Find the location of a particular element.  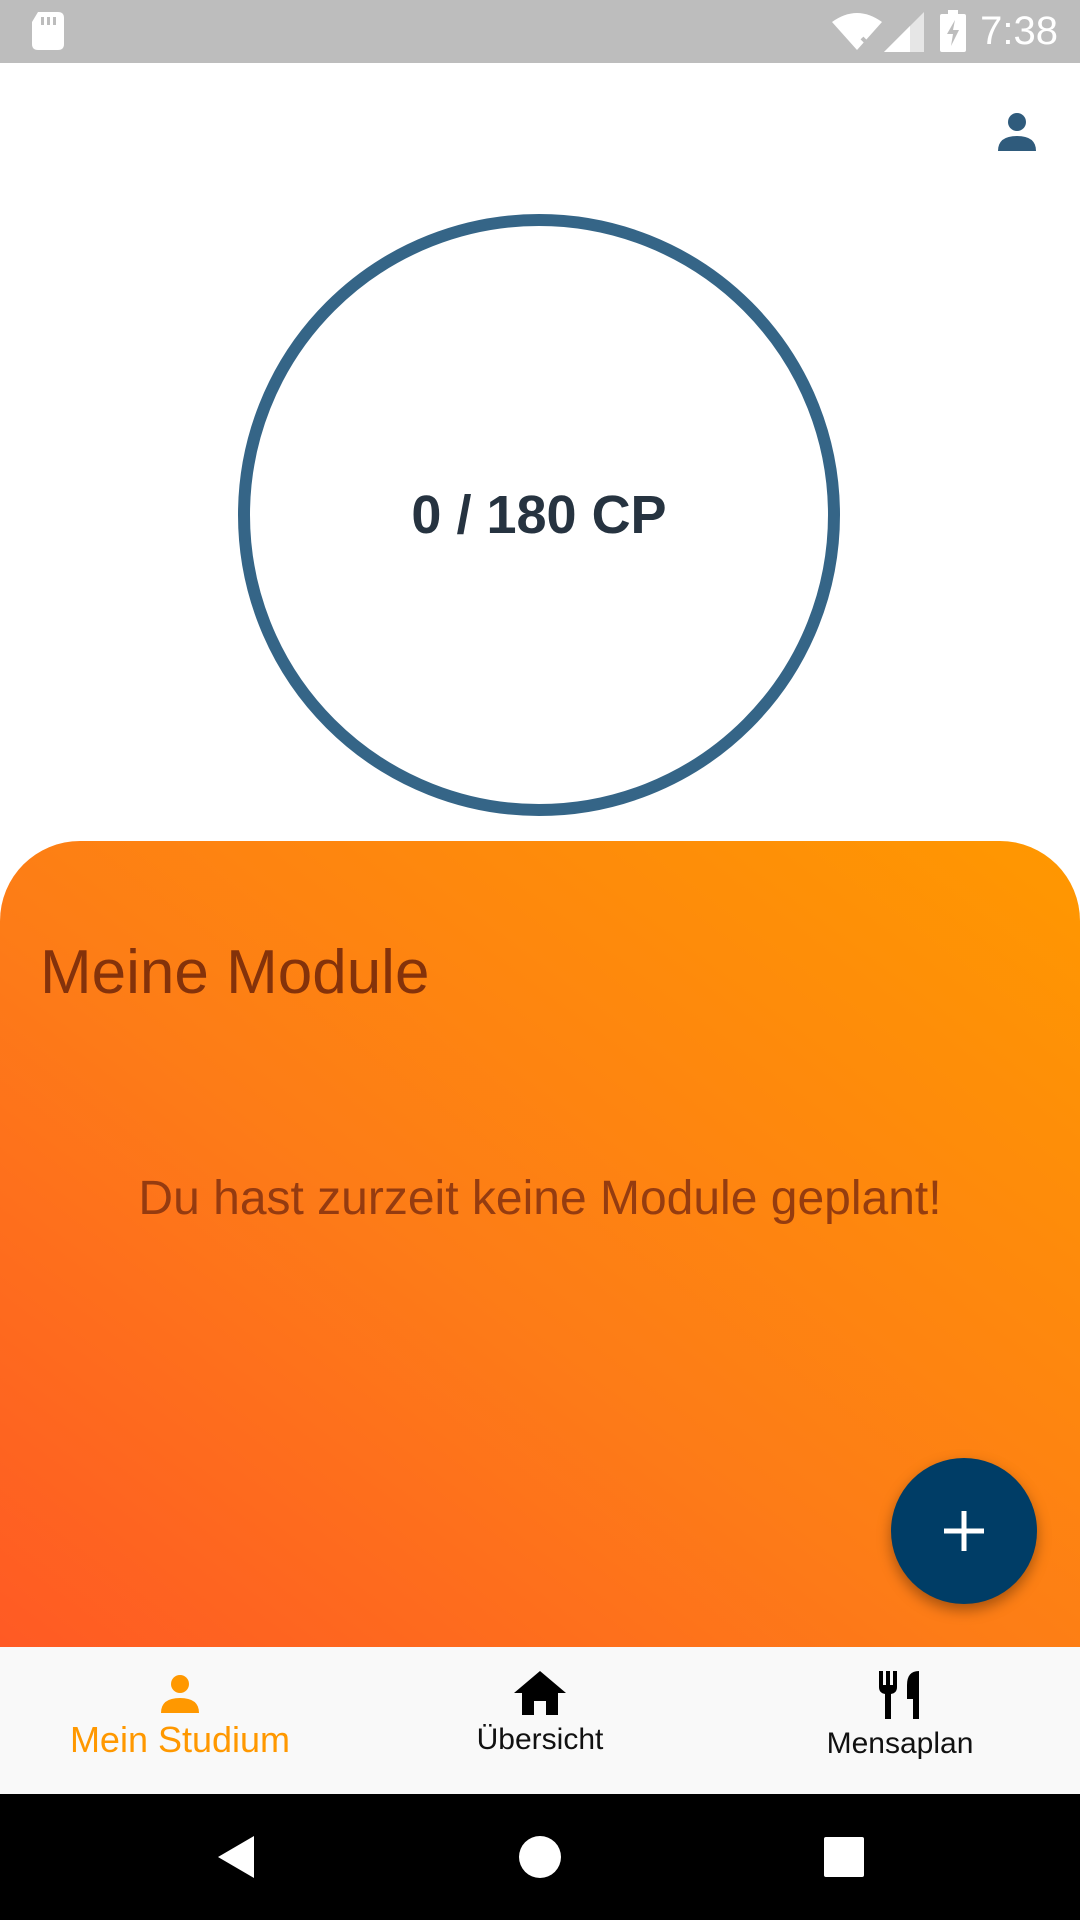

system-navigation-bar is located at coordinates (540, 1857).